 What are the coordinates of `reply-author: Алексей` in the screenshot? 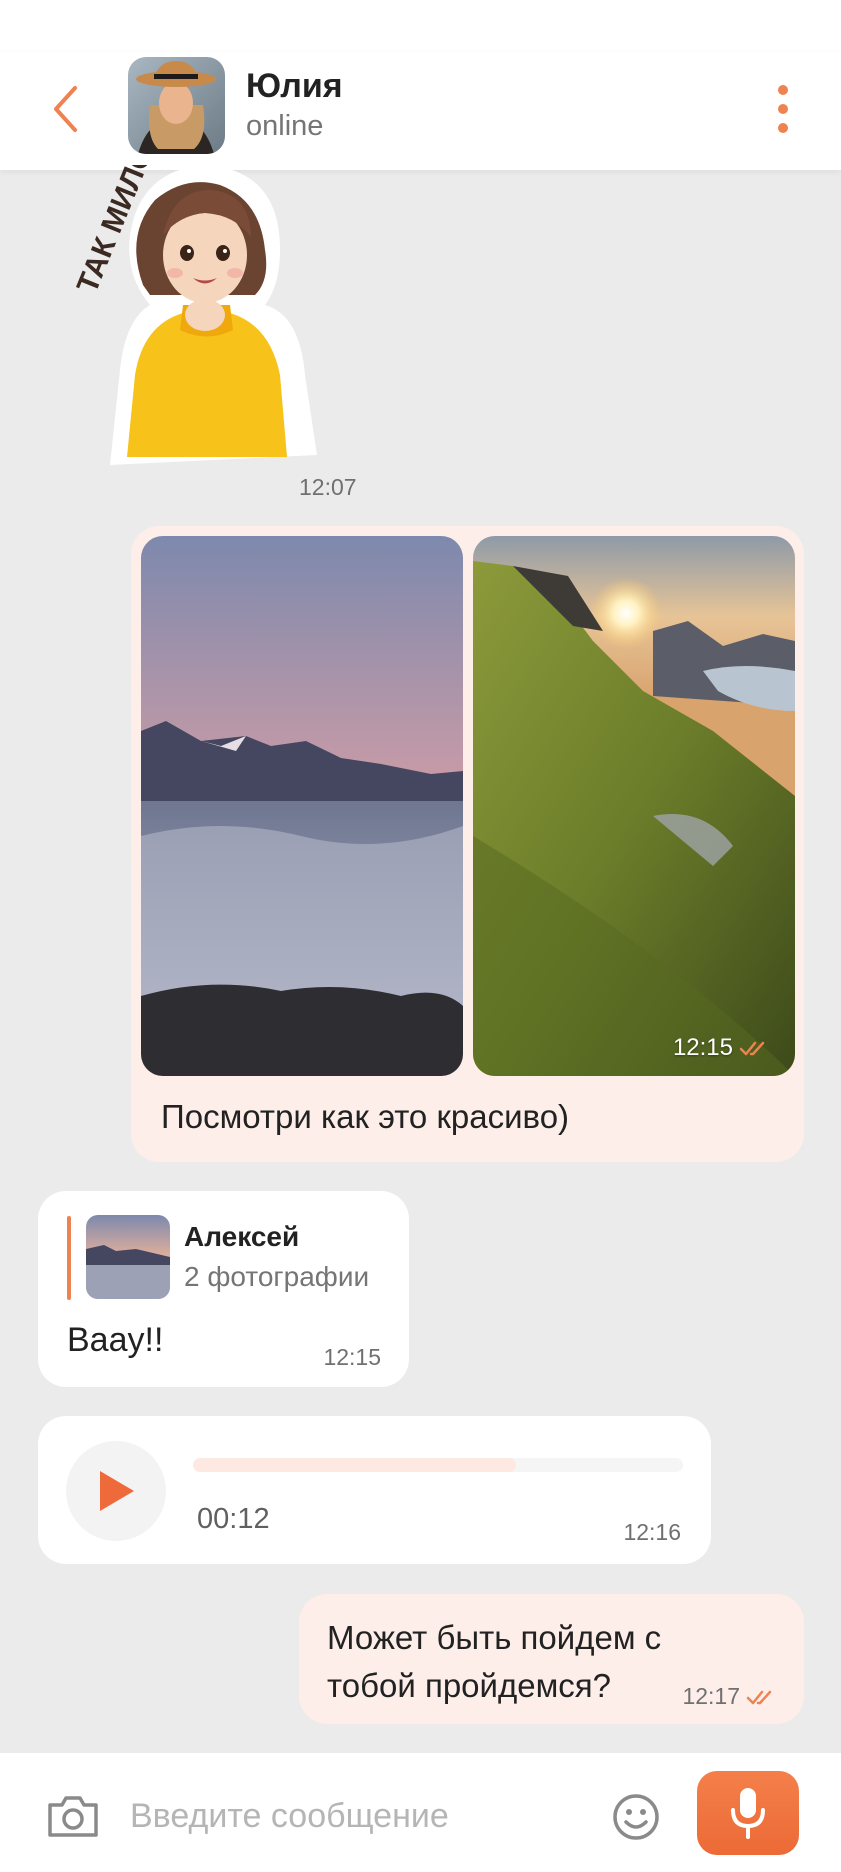 It's located at (242, 1236).